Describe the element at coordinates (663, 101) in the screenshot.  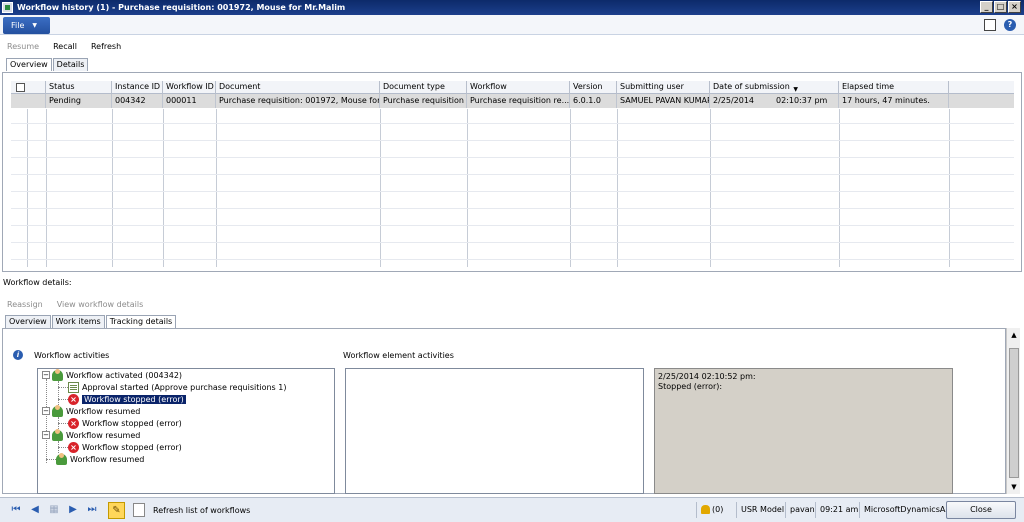
I see `cell-submitting-user: SAMUEL PAVAN KUMAR` at that location.